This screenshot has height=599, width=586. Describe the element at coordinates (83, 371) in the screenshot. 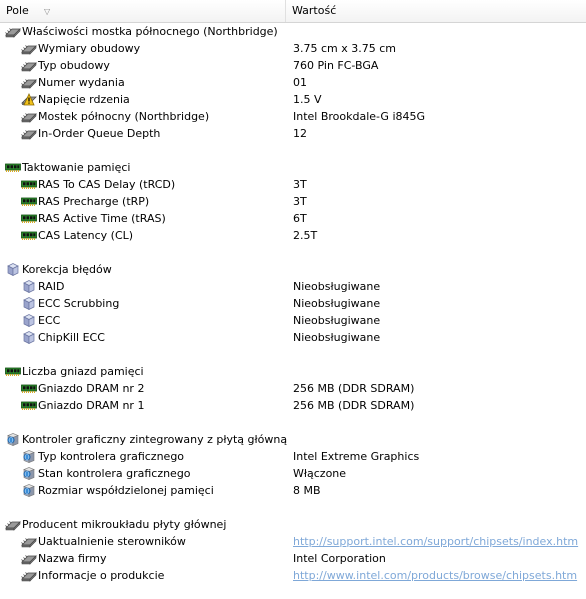

I see `section-title: Liczba gniazd pamięci` at that location.